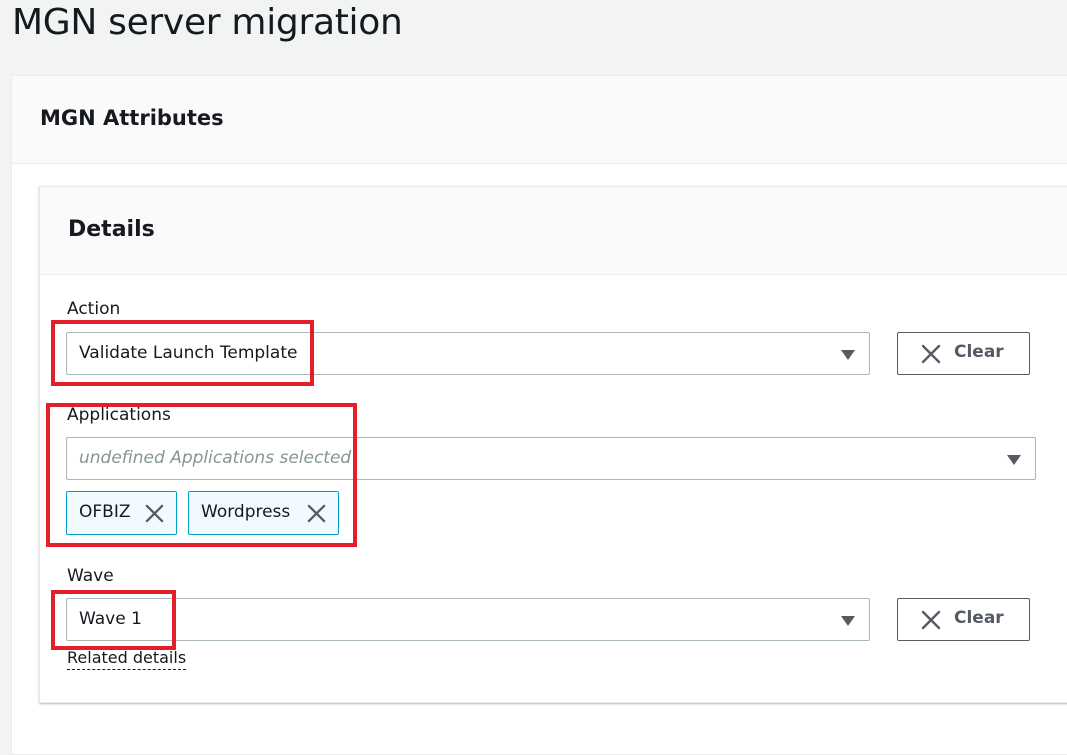 This screenshot has width=1067, height=755. I want to click on page-title: MGN server migration, so click(207, 22).